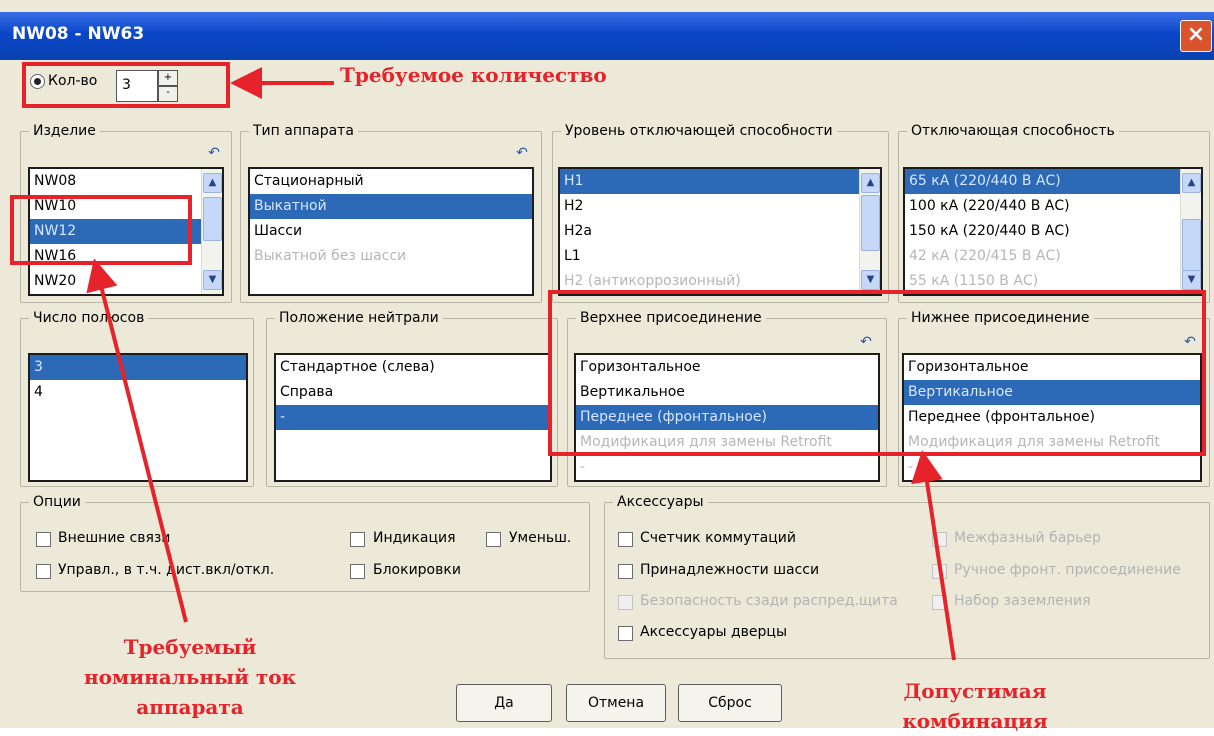 The height and width of the screenshot is (736, 1214). I want to click on annotation-combination: Допустимая комбинация, so click(975, 706).